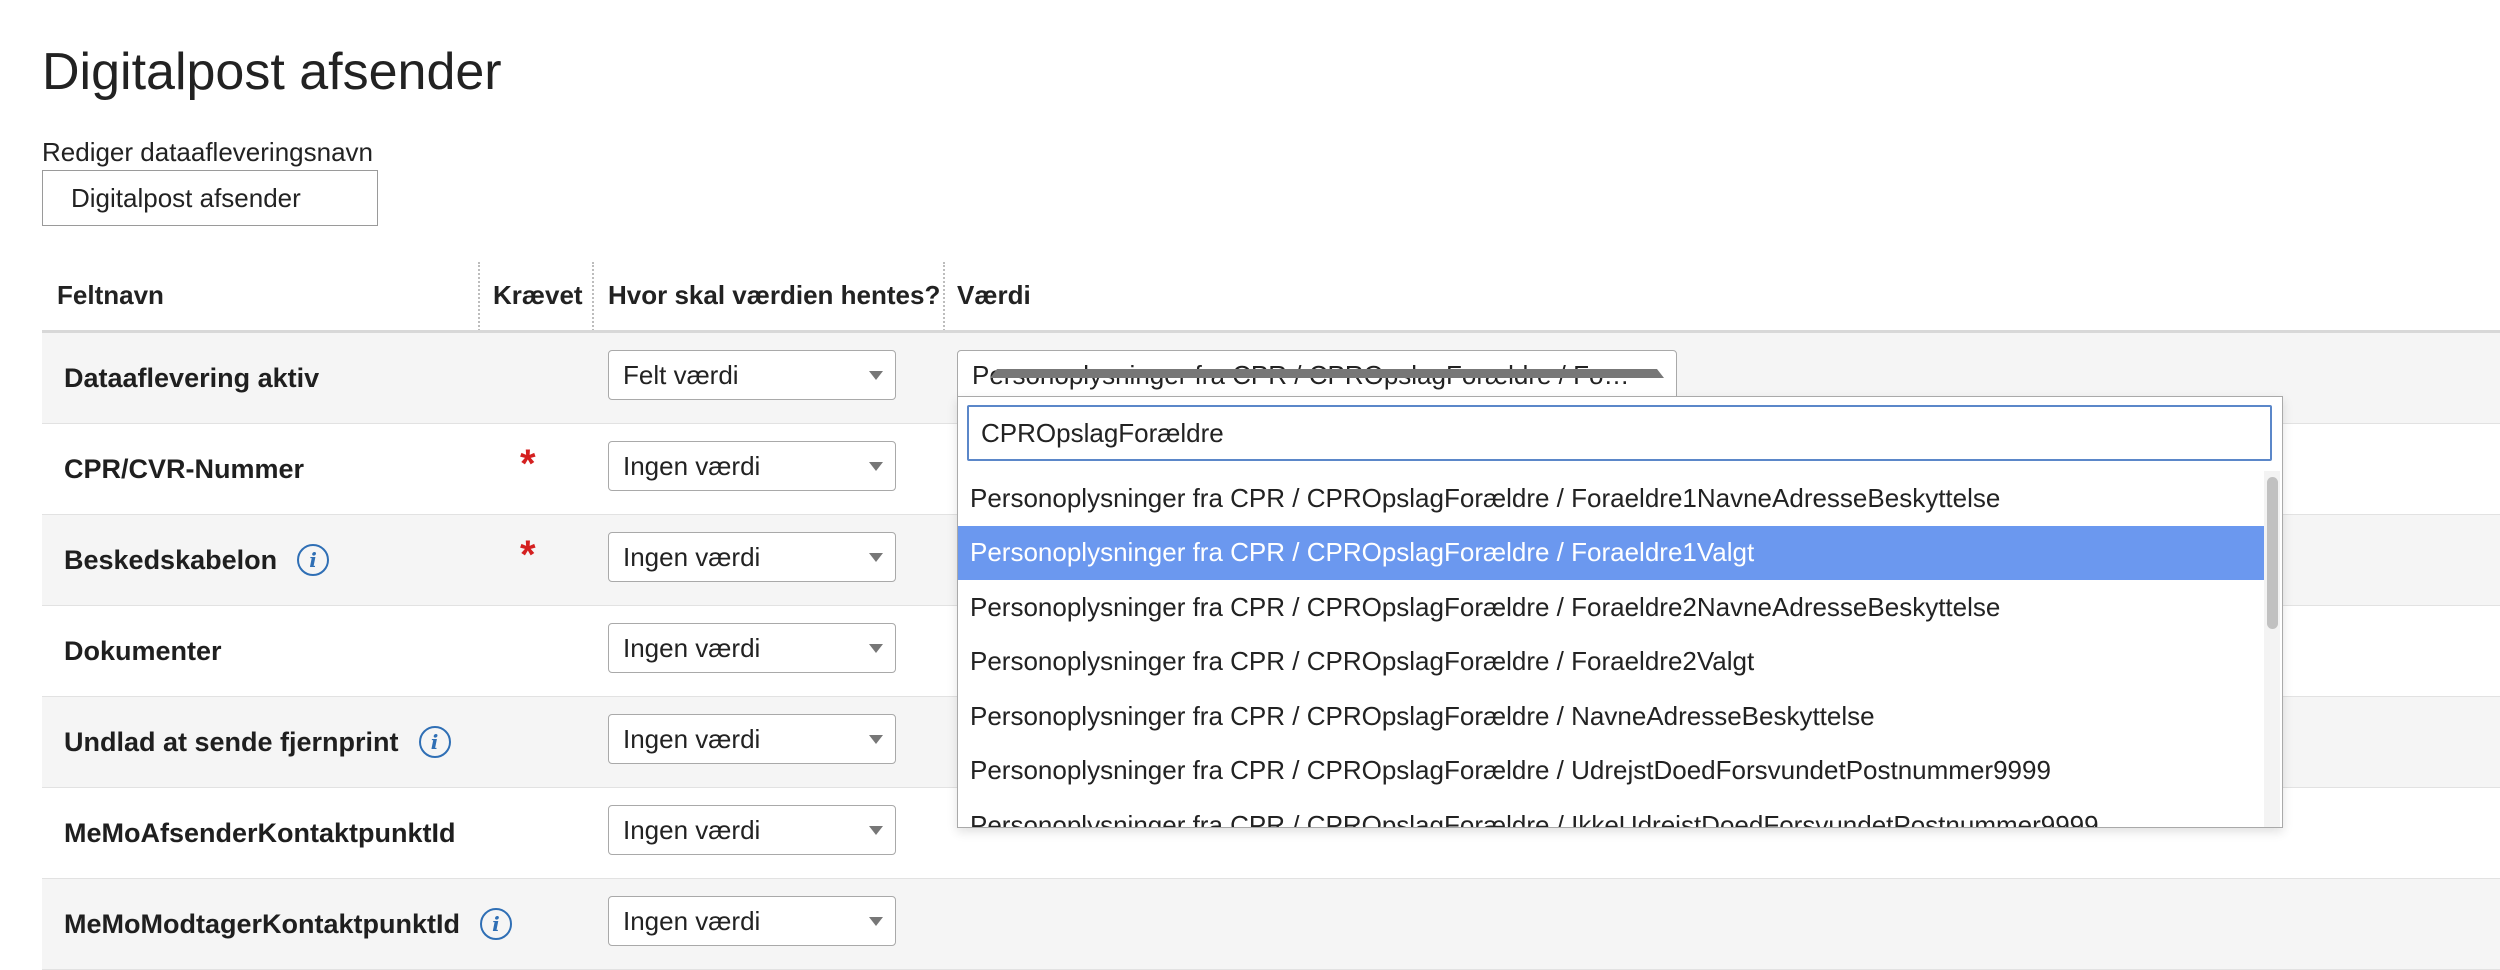 The width and height of the screenshot is (2500, 970). Describe the element at coordinates (1327, 373) in the screenshot. I see `chevron-up-icon` at that location.